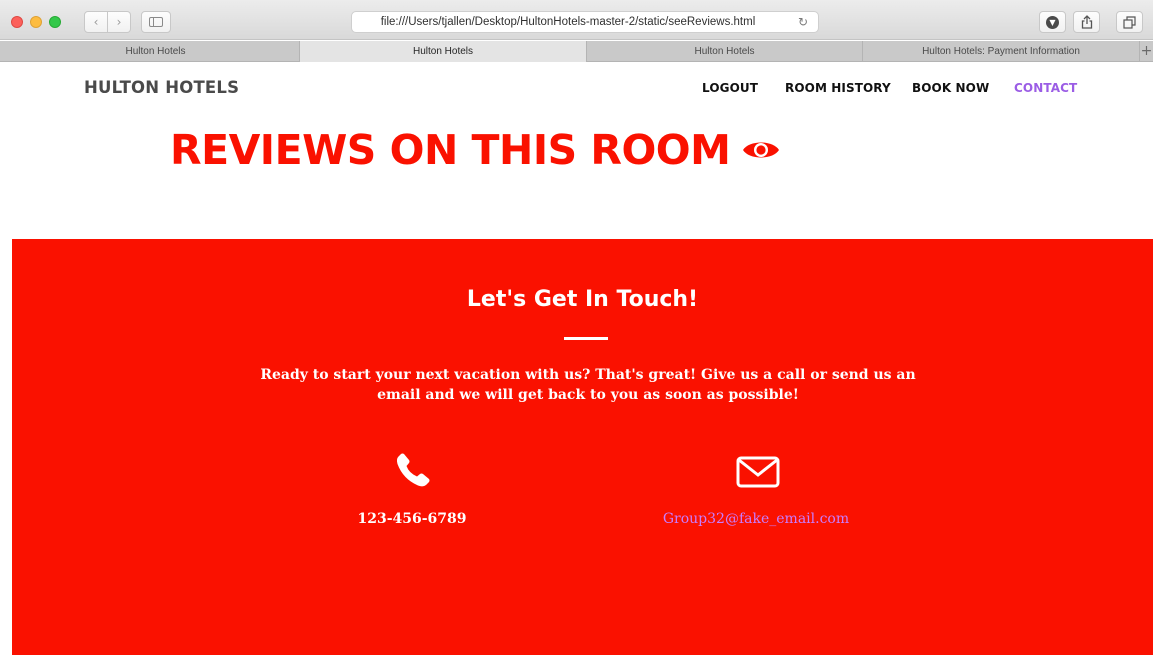 The width and height of the screenshot is (1153, 655). Describe the element at coordinates (36, 22) in the screenshot. I see `minimize-window-button` at that location.